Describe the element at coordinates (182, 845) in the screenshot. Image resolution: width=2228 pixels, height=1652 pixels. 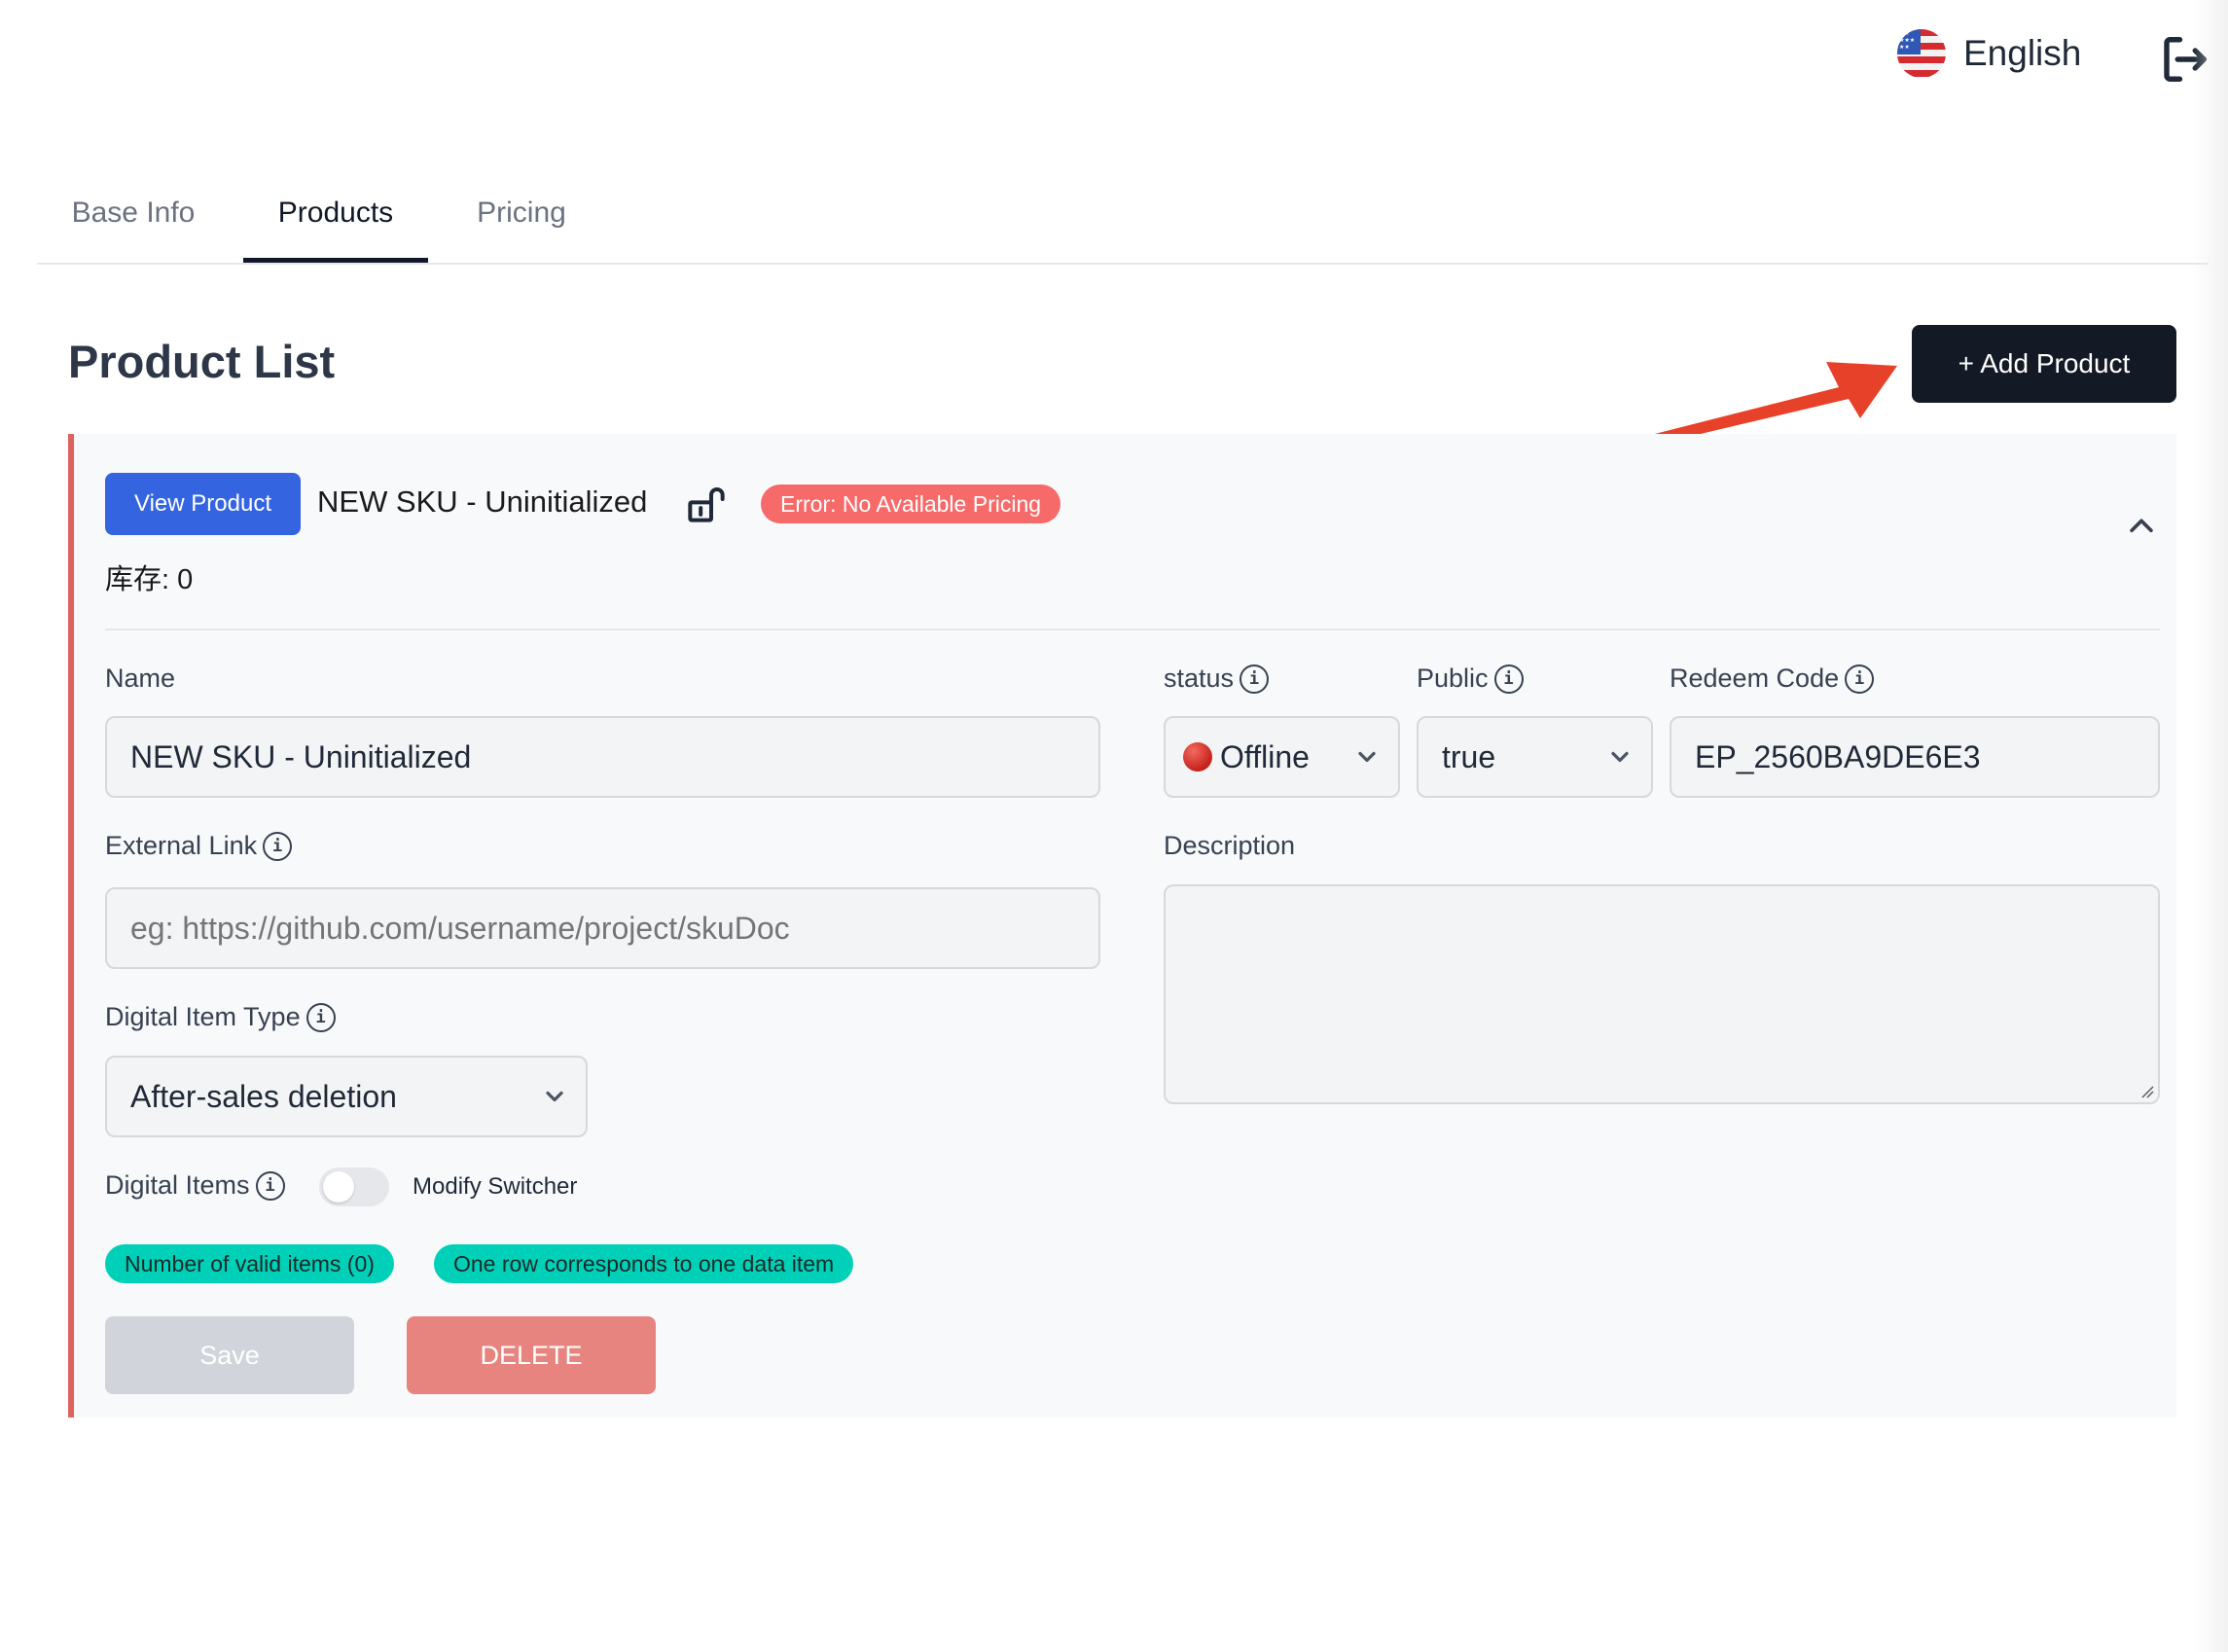
I see `external-link-label-text: External Link` at that location.